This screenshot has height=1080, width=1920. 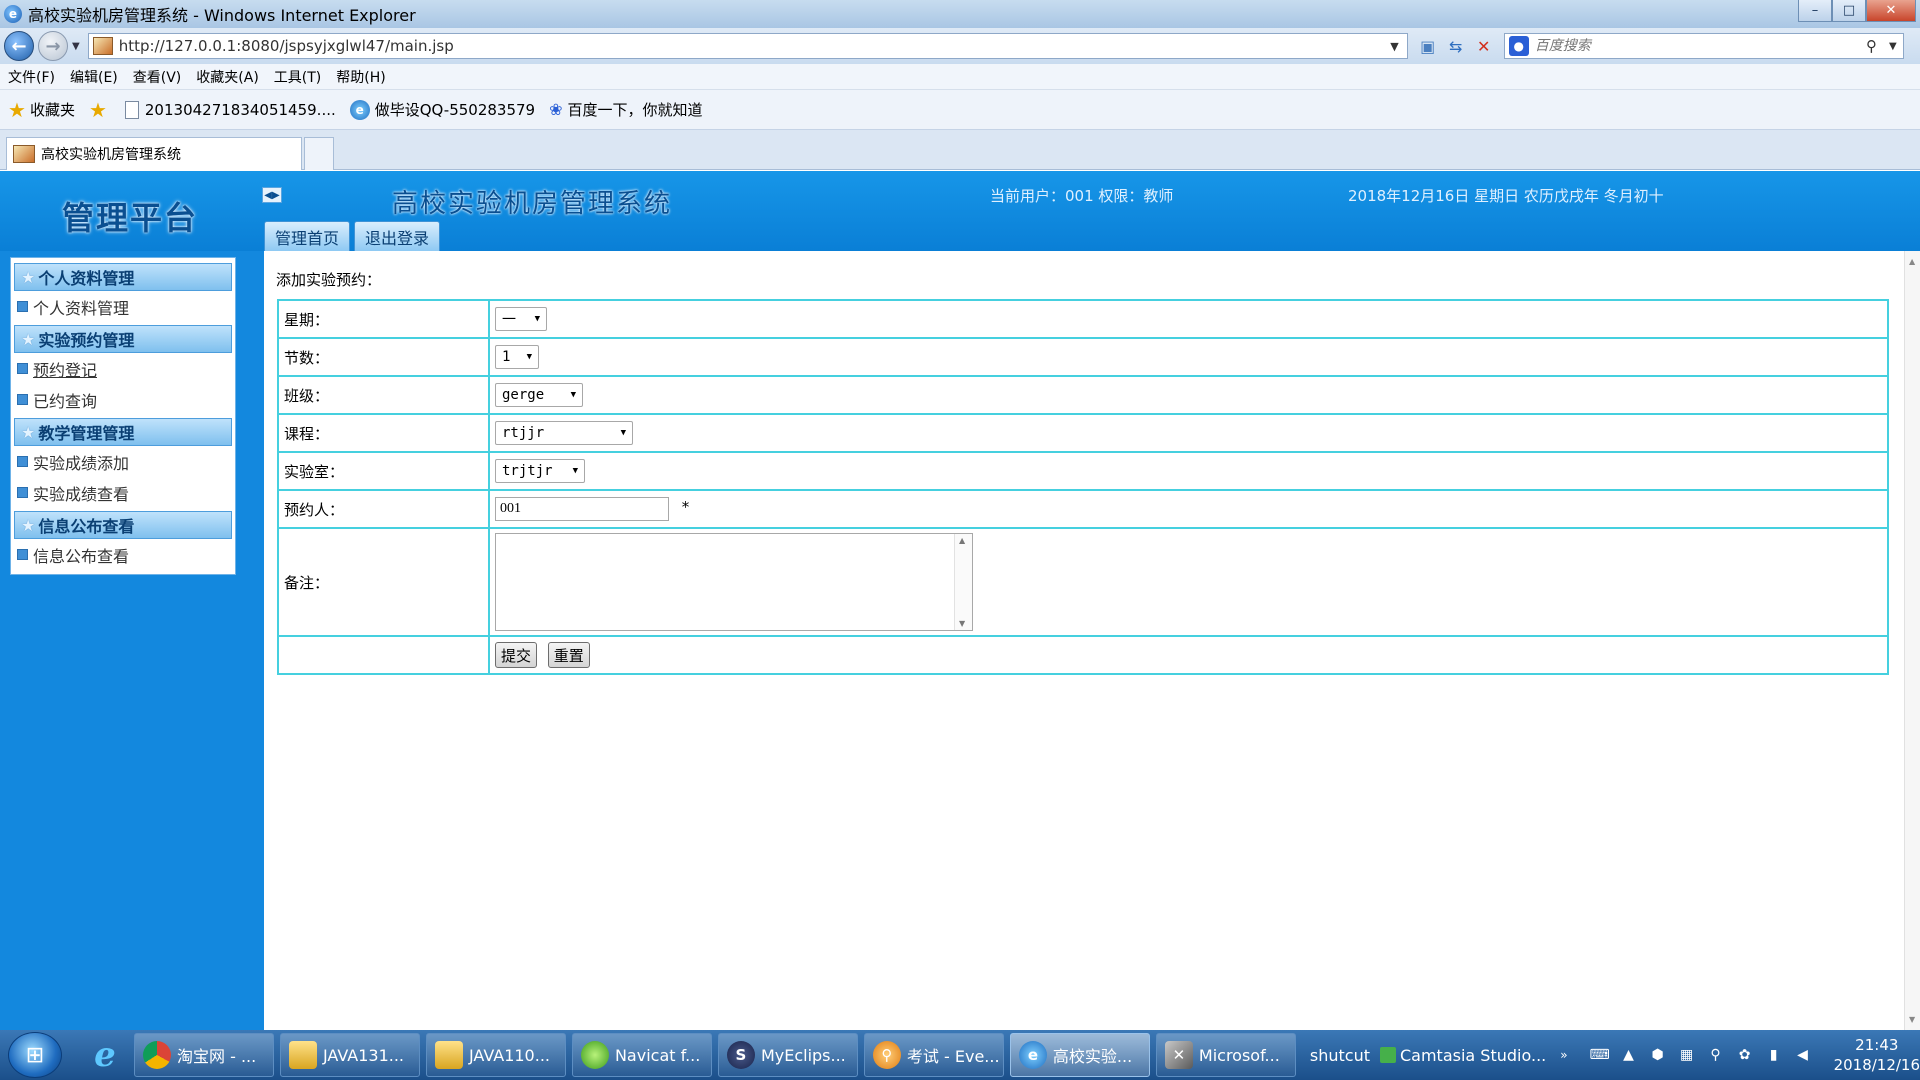 What do you see at coordinates (1600, 1055) in the screenshot?
I see `keyboard-icon: ⌨` at bounding box center [1600, 1055].